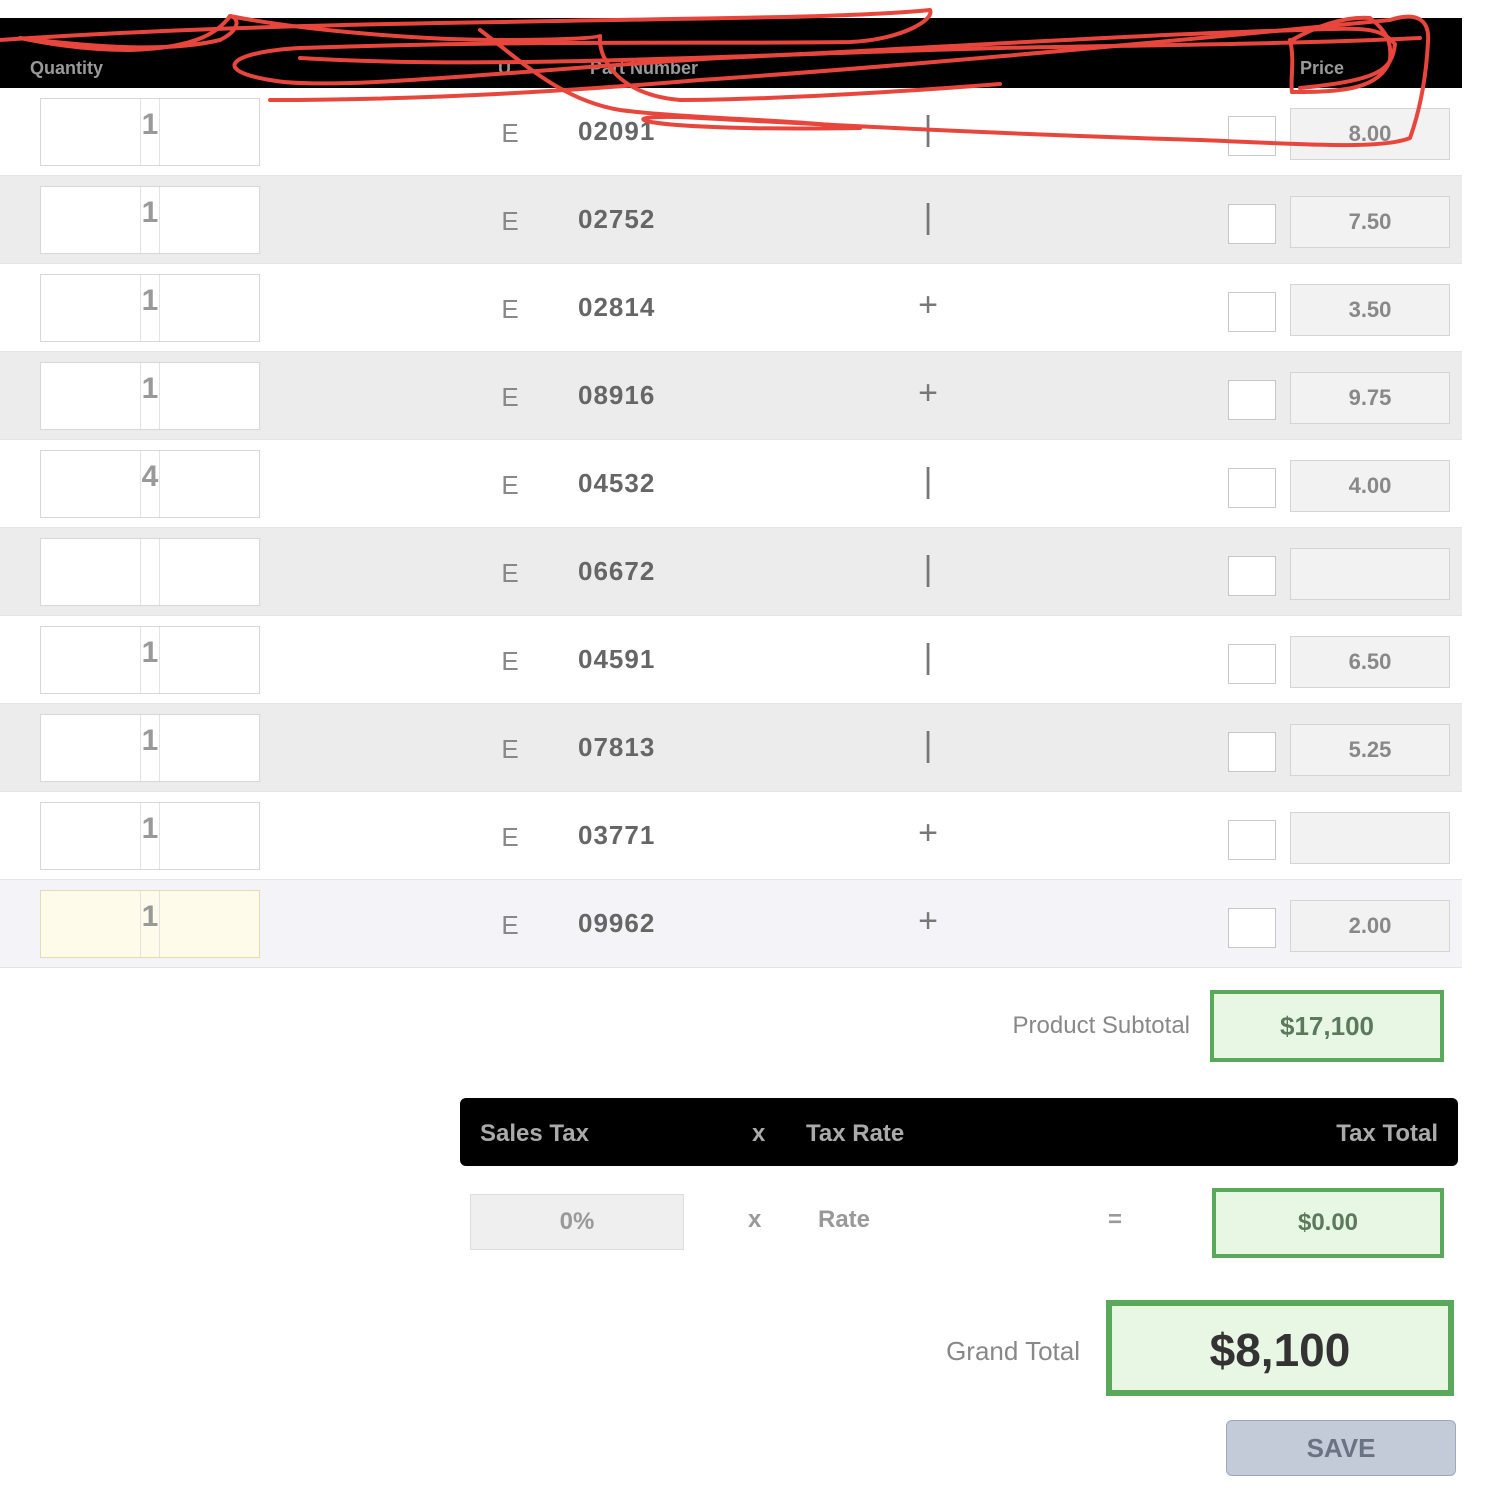 This screenshot has height=1490, width=1490. Describe the element at coordinates (844, 1219) in the screenshot. I see `rate-label: Rate` at that location.